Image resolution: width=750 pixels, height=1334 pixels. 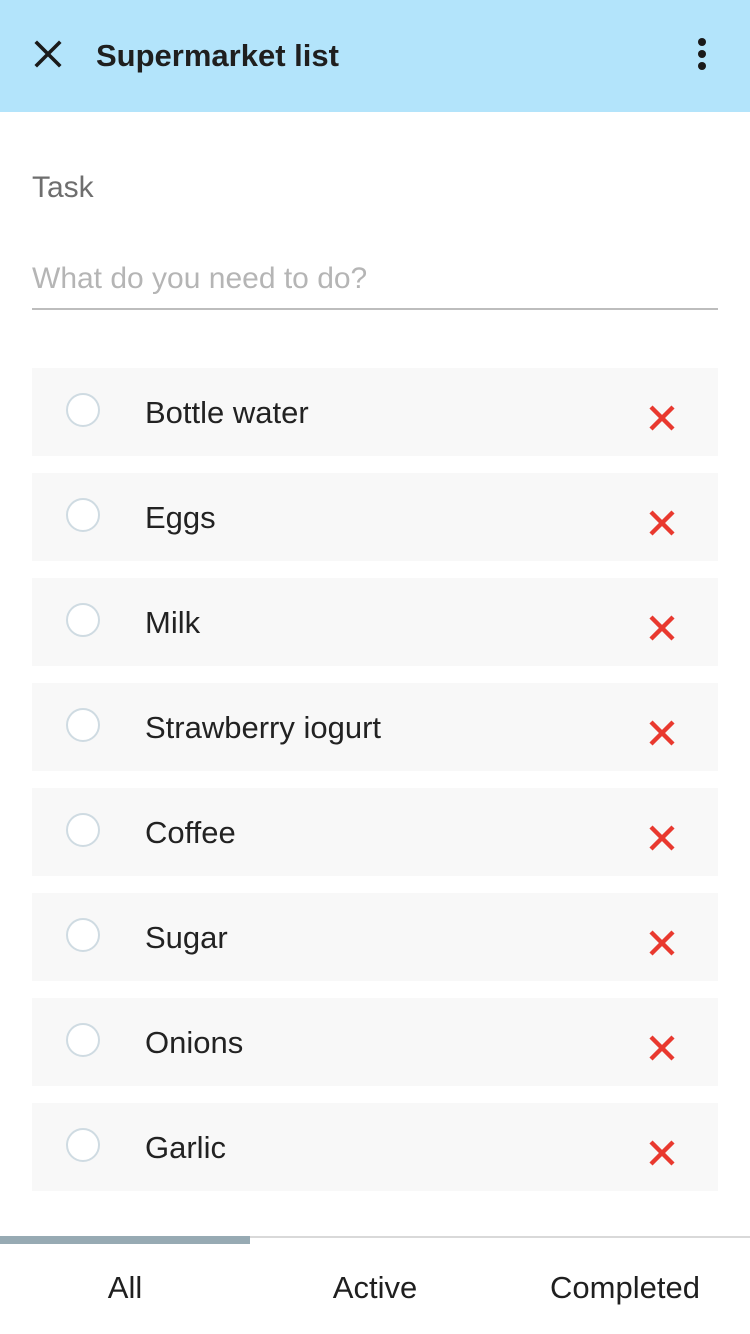 I want to click on task-field-label: Task, so click(x=63, y=187).